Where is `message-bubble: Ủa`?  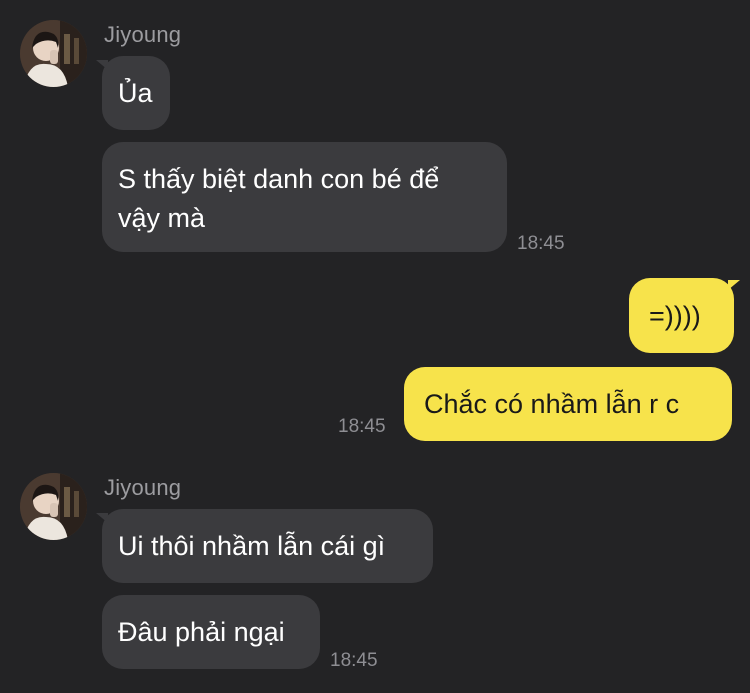
message-bubble: Ủa is located at coordinates (136, 93).